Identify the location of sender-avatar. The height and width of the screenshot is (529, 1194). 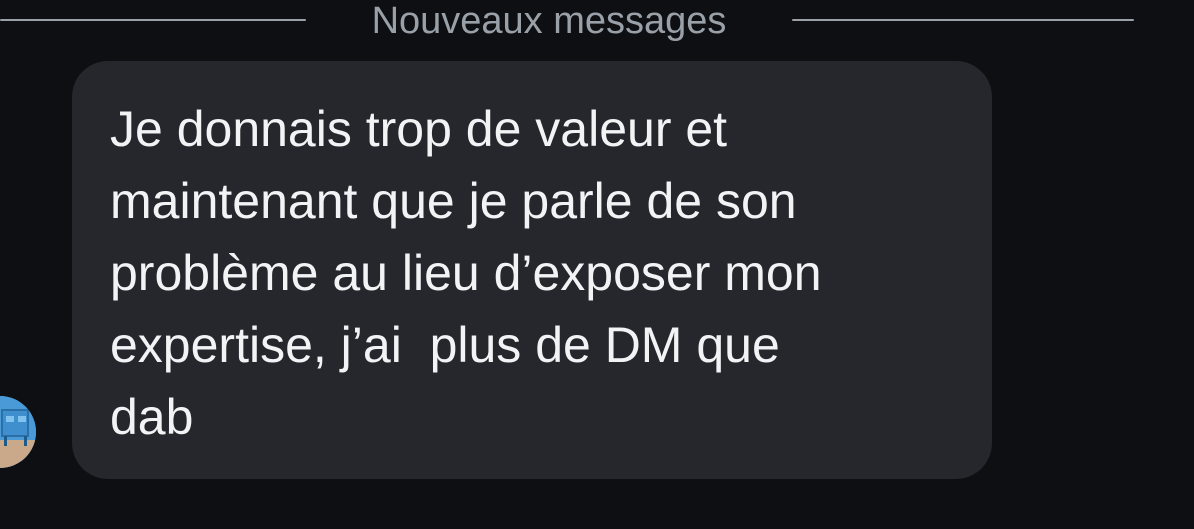
(18, 432).